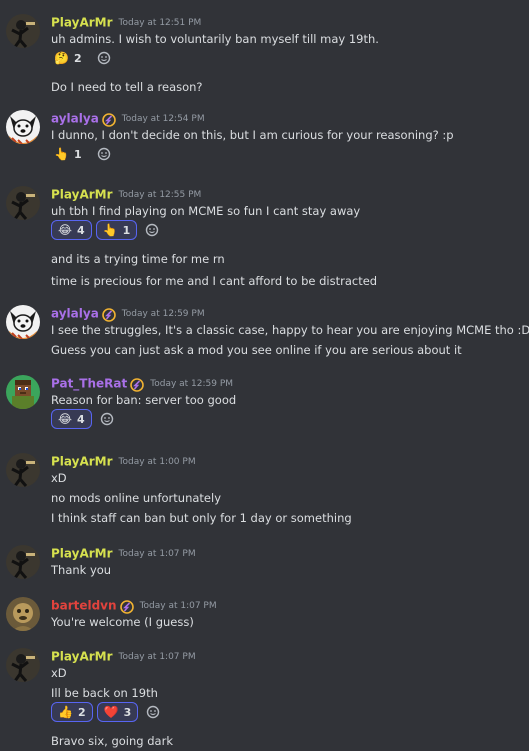 The width and height of the screenshot is (529, 751). Describe the element at coordinates (163, 118) in the screenshot. I see `timestamp: Today at 12:54 PM` at that location.